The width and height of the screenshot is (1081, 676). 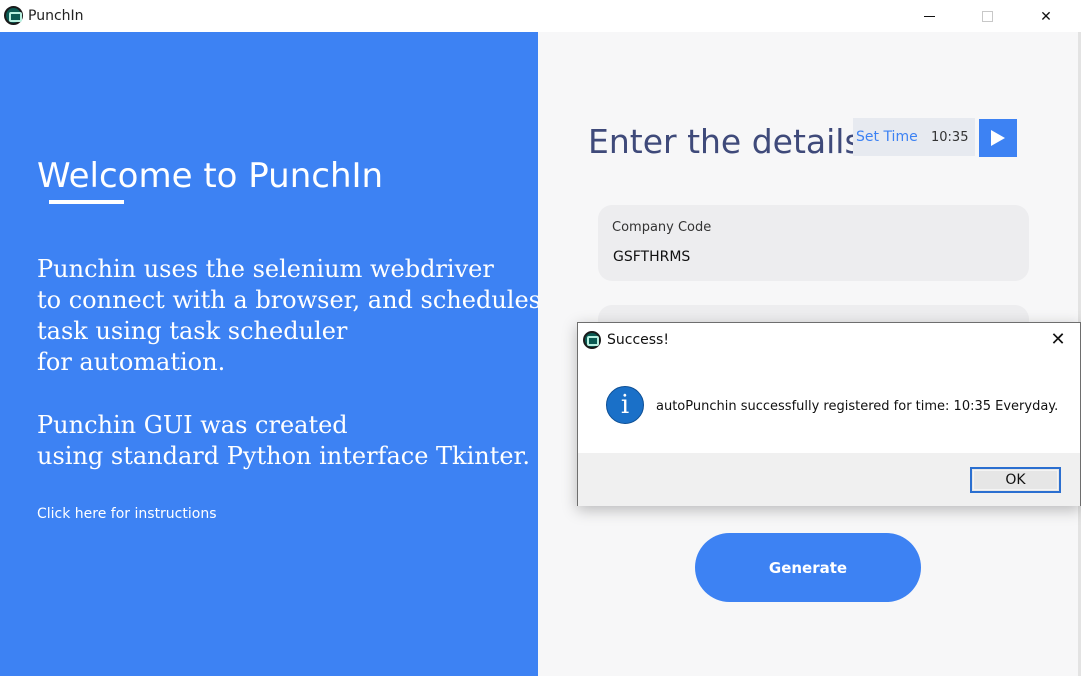 What do you see at coordinates (651, 257) in the screenshot?
I see `company-code-input: GSFTHRMS` at bounding box center [651, 257].